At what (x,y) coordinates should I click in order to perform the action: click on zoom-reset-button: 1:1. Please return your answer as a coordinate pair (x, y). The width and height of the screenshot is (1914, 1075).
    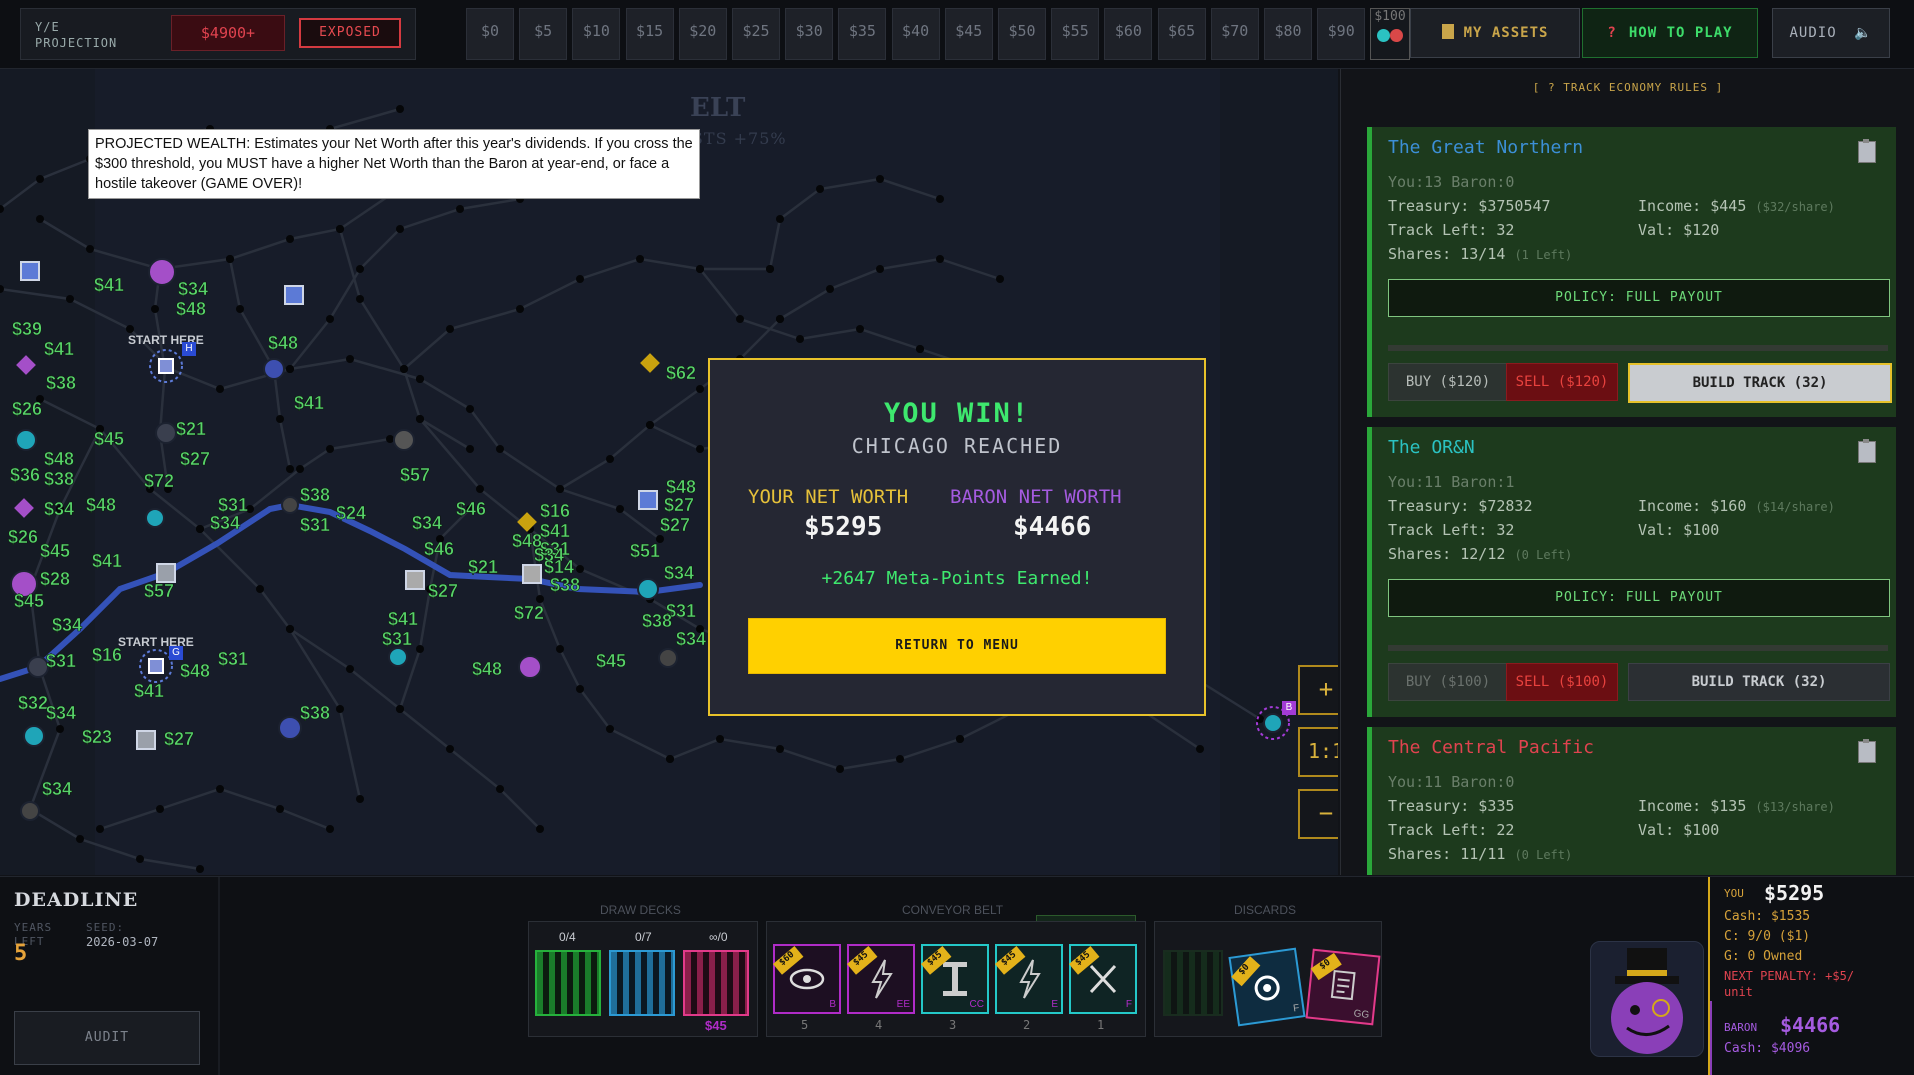
    Looking at the image, I should click on (1318, 752).